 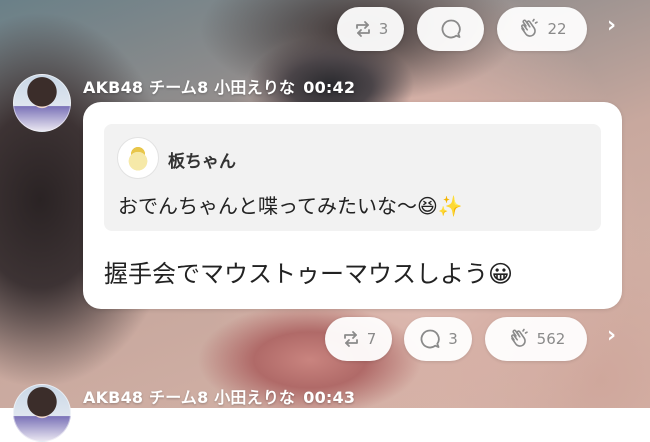 I want to click on retweet-button: 3, so click(x=370, y=29).